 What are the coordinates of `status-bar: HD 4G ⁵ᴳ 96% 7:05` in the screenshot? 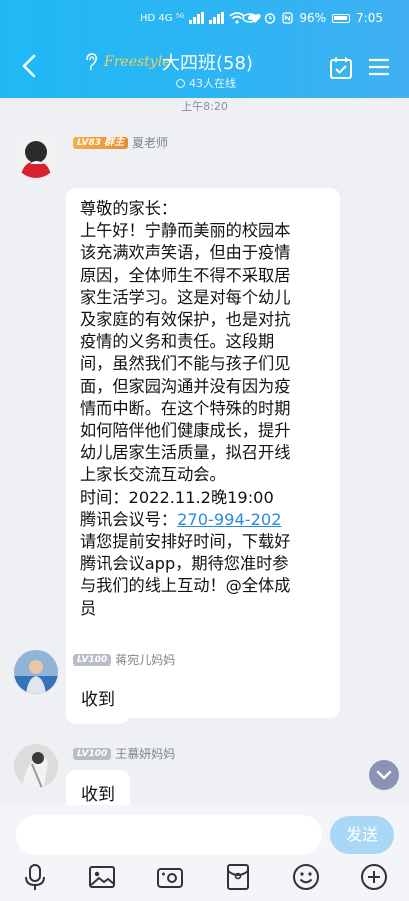 It's located at (204, 22).